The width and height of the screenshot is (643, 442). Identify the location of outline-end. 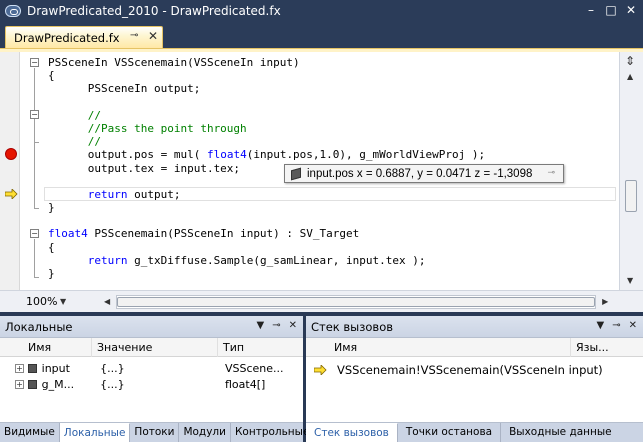
(36, 142).